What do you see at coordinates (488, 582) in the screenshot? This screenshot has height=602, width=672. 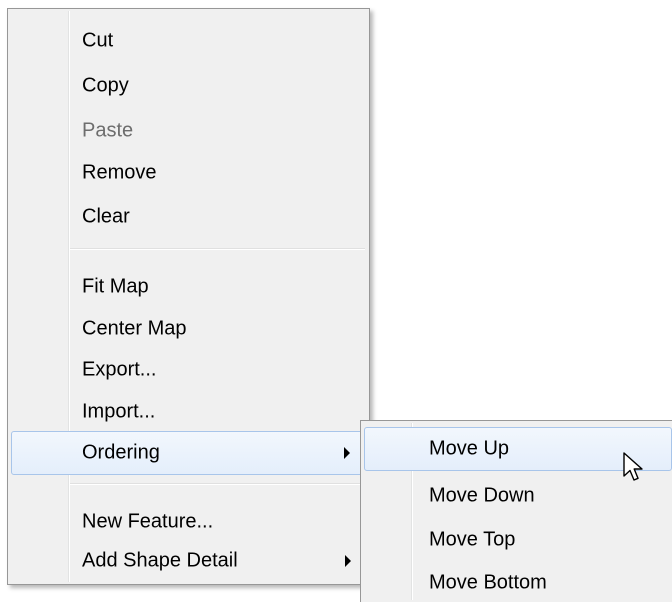 I see `menu-item-label: Move Bottom` at bounding box center [488, 582].